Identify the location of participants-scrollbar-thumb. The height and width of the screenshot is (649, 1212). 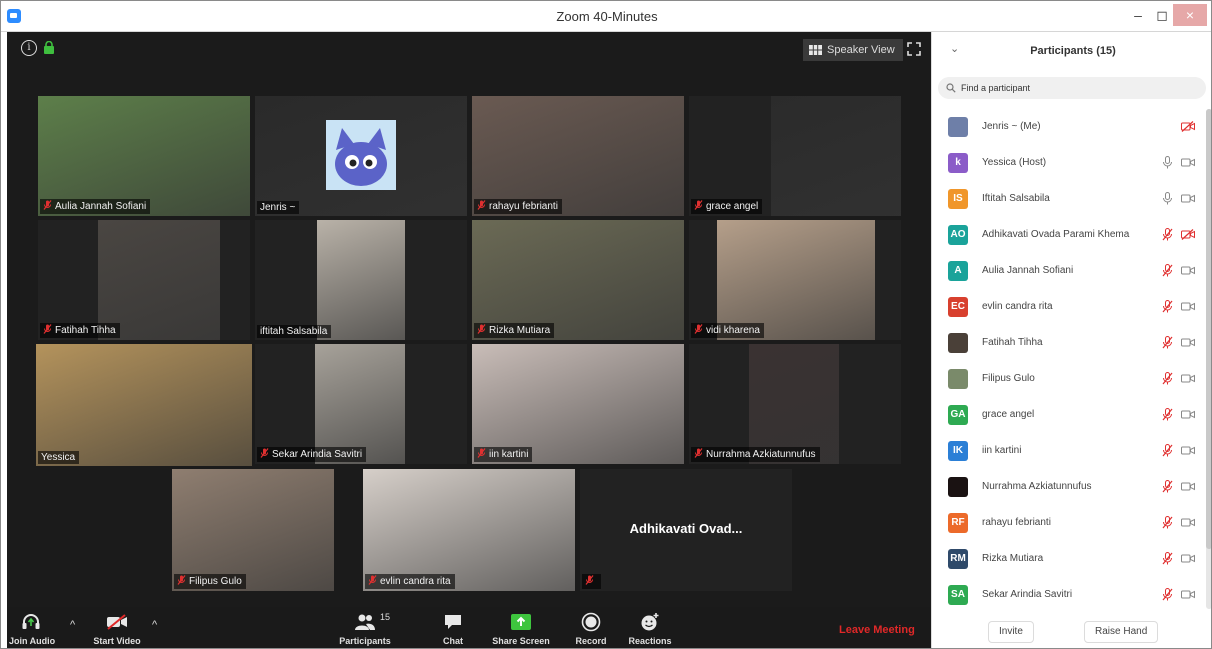
(1208, 329).